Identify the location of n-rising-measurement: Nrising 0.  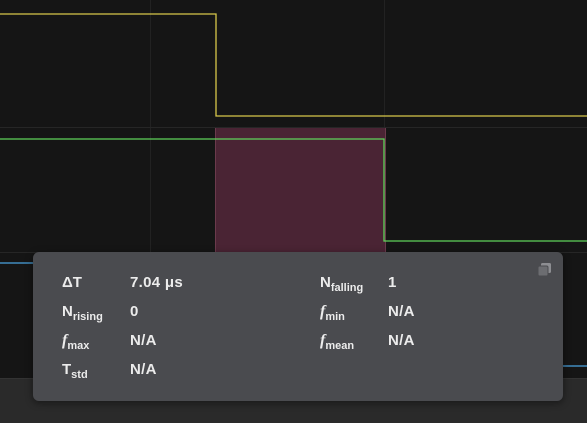
(100, 313).